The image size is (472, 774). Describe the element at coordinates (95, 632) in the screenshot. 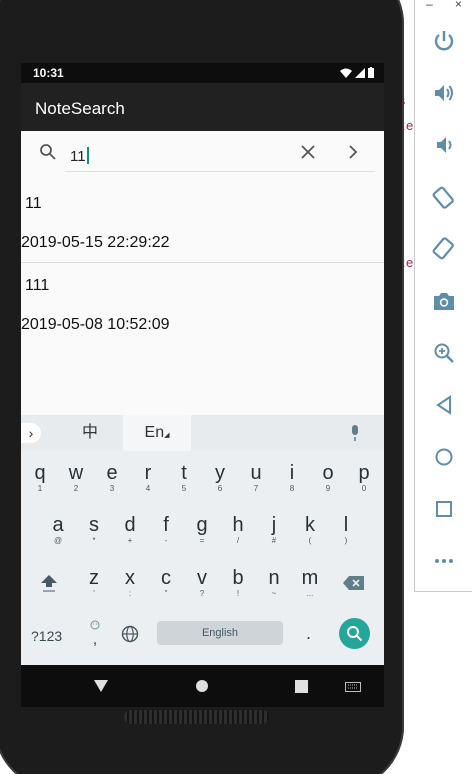

I see `comma-key: ,` at that location.